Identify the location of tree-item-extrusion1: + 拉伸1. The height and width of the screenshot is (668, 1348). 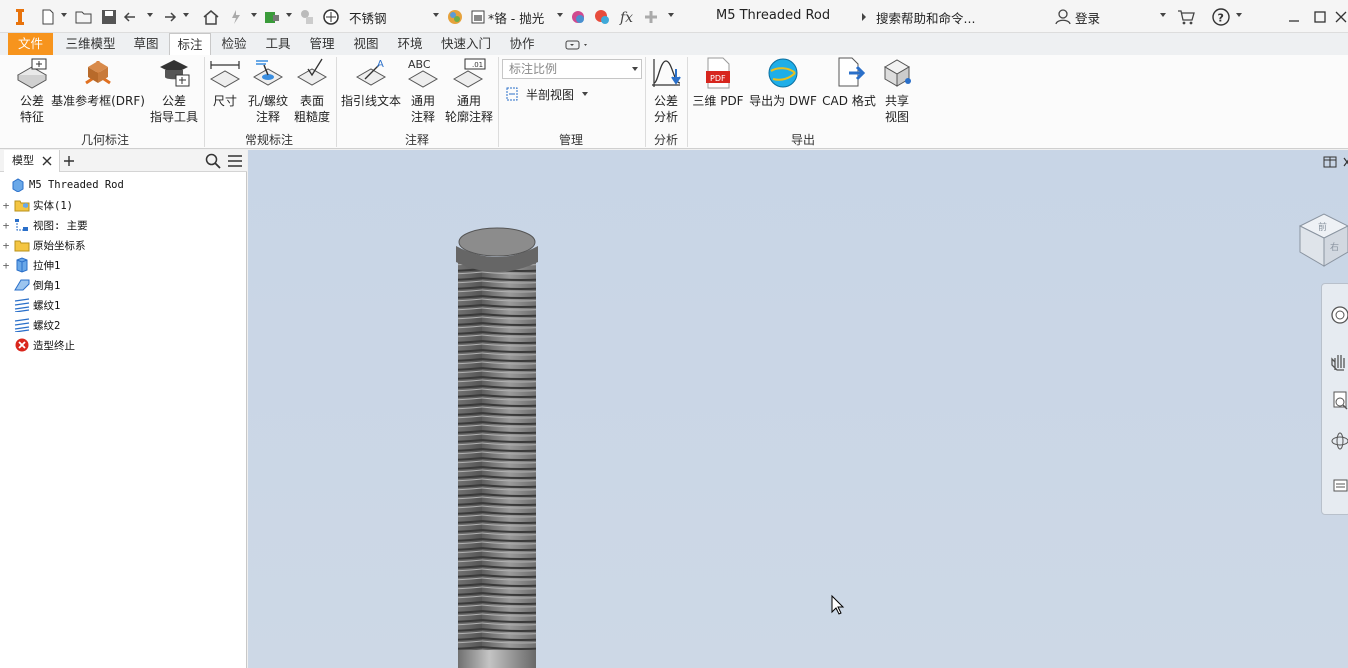
(30, 265).